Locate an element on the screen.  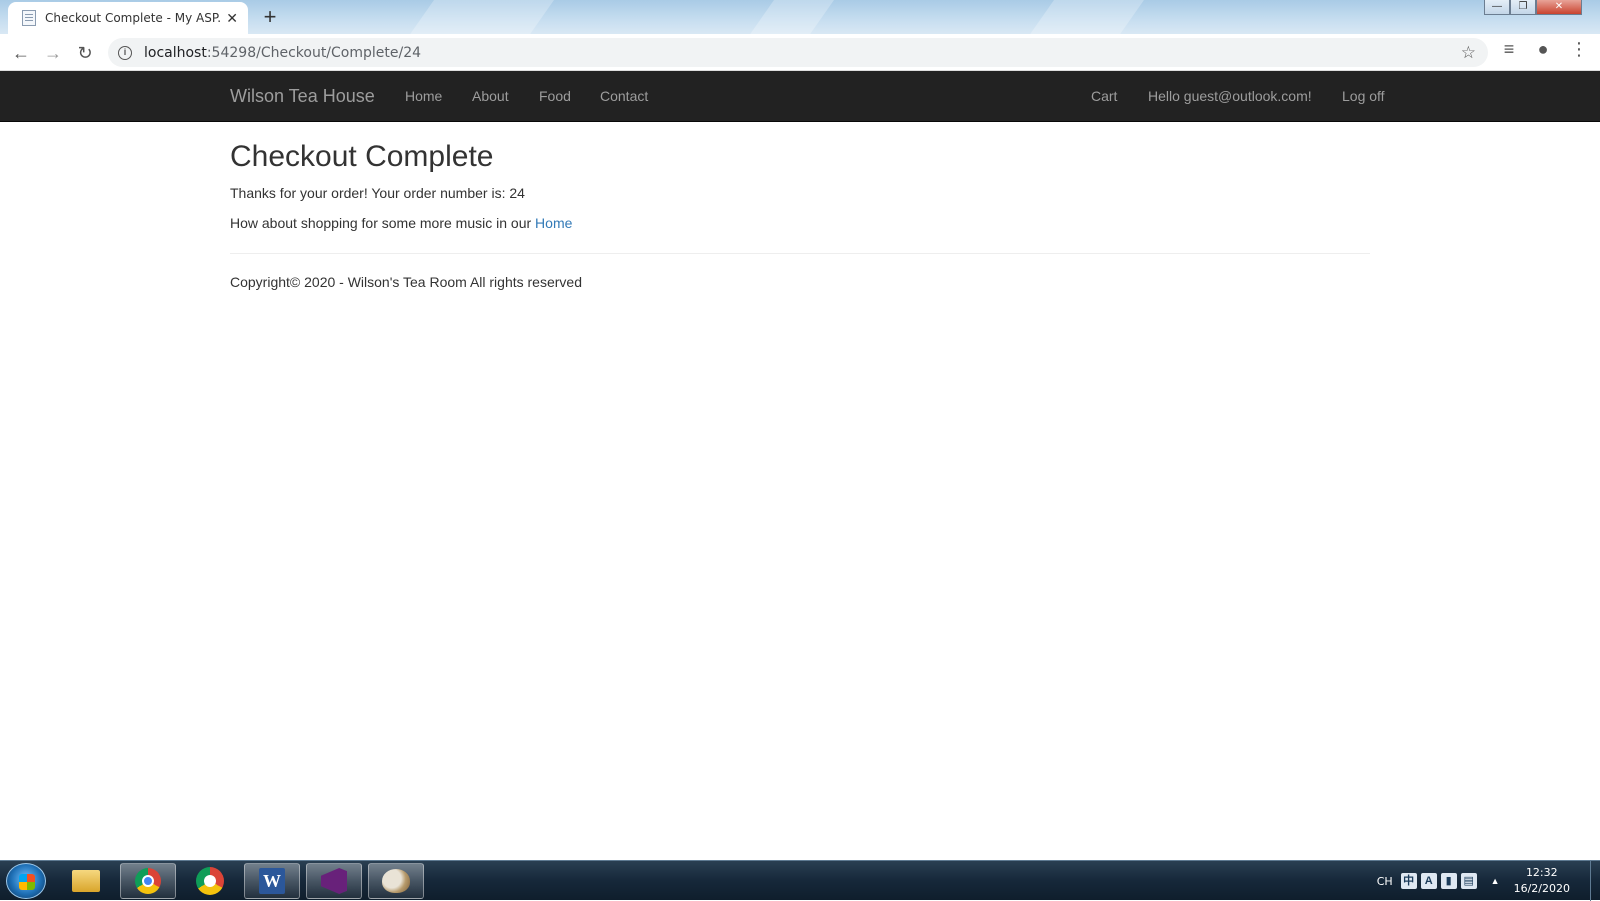
url-host: localhost is located at coordinates (175, 52).